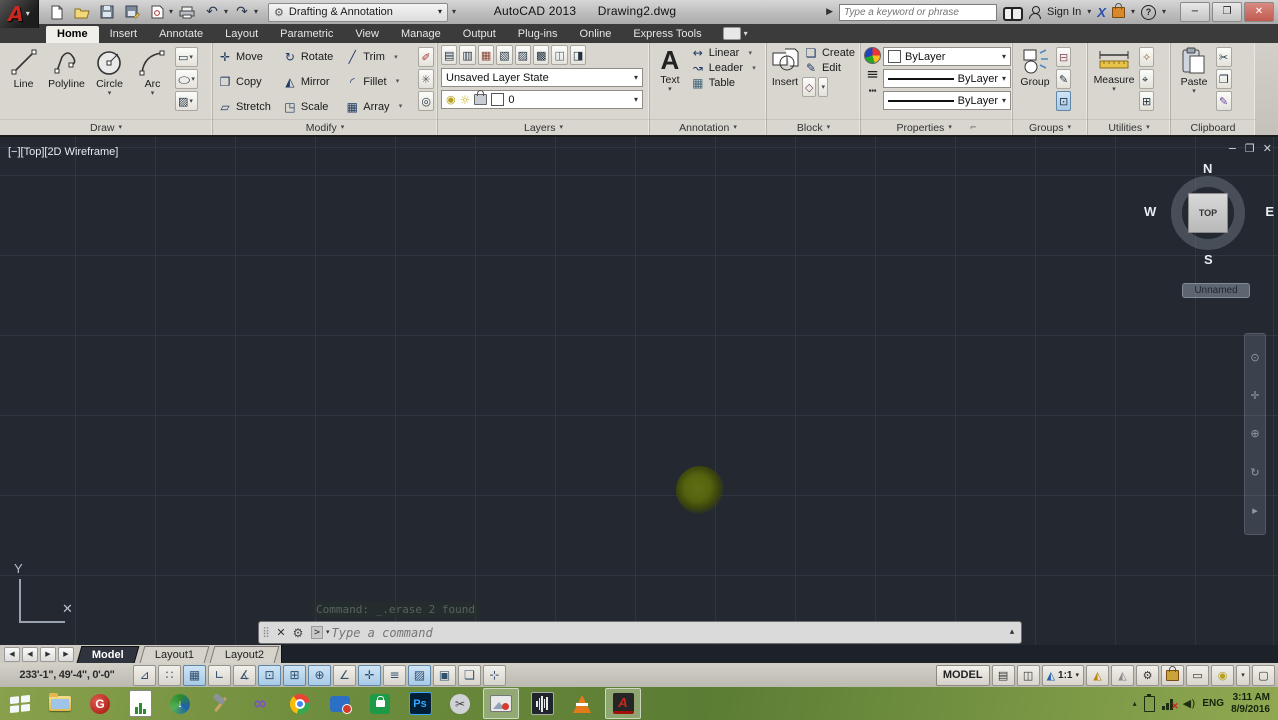 This screenshot has height=720, width=1278. Describe the element at coordinates (1227, 12) in the screenshot. I see `restore-button: ❐` at that location.